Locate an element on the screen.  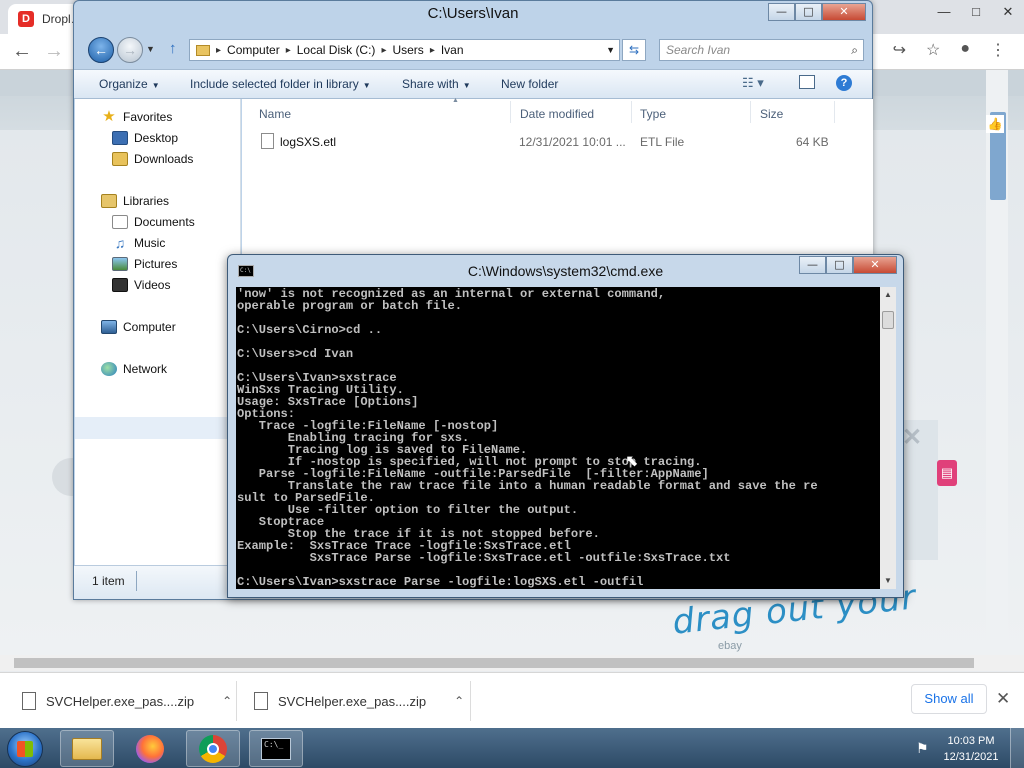
like-icon: 👍 is located at coordinates (995, 124).